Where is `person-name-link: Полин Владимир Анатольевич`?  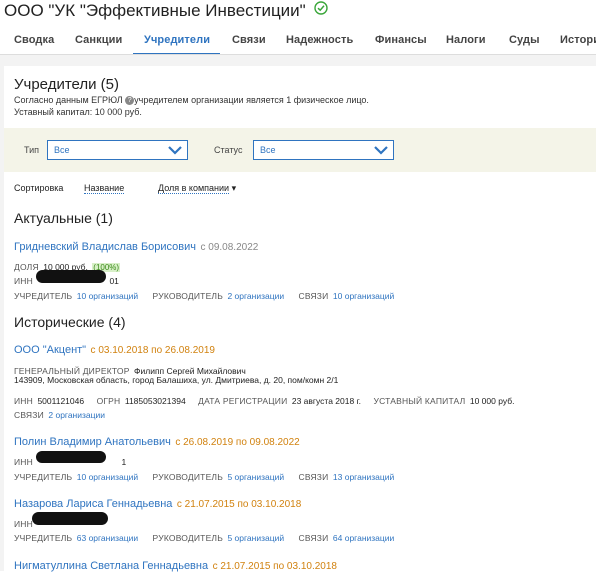 person-name-link: Полин Владимир Анатольевич is located at coordinates (92, 442).